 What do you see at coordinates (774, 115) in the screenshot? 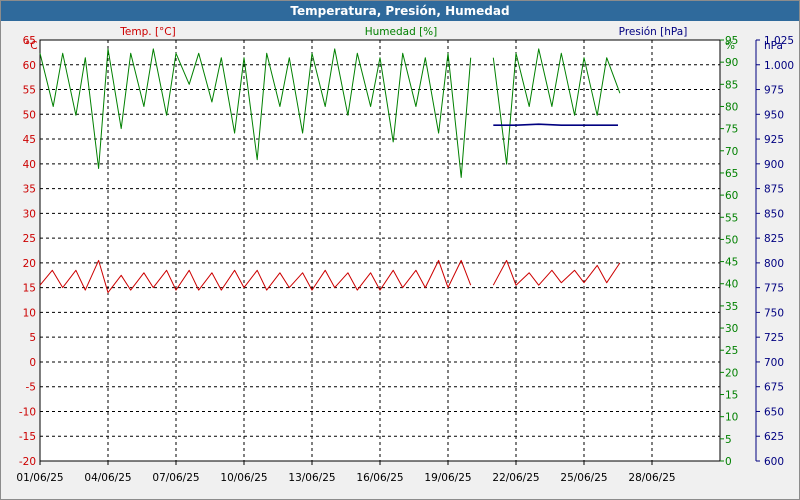
I see `pressure-tick-label: 950` at bounding box center [774, 115].